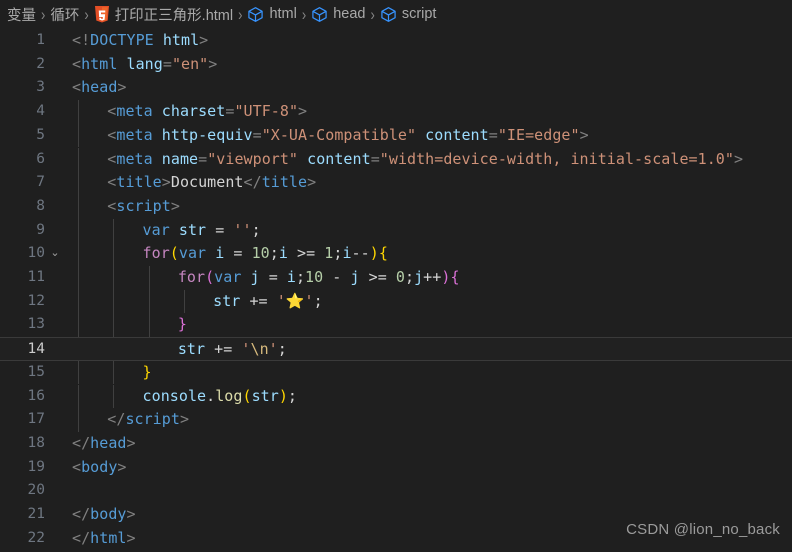 This screenshot has width=792, height=552. What do you see at coordinates (139, 182) in the screenshot?
I see `token-tag: title` at bounding box center [139, 182].